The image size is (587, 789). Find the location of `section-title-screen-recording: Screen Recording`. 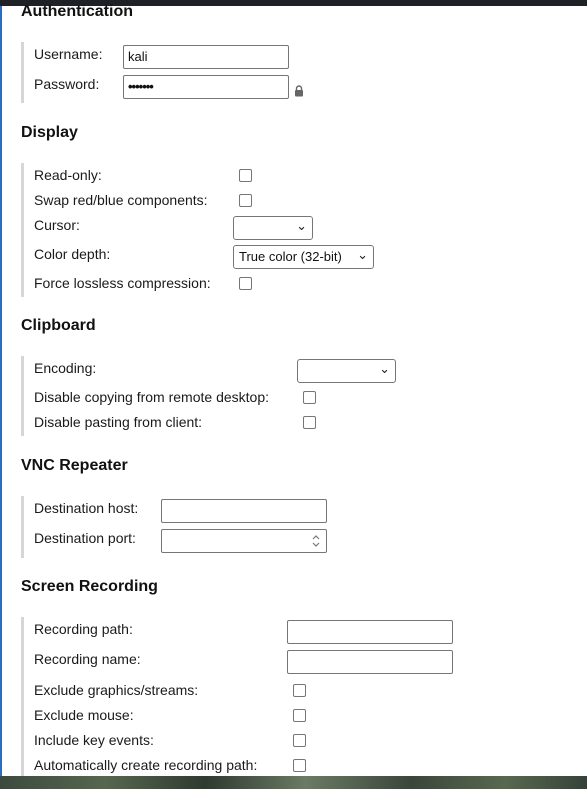

section-title-screen-recording: Screen Recording is located at coordinates (89, 586).